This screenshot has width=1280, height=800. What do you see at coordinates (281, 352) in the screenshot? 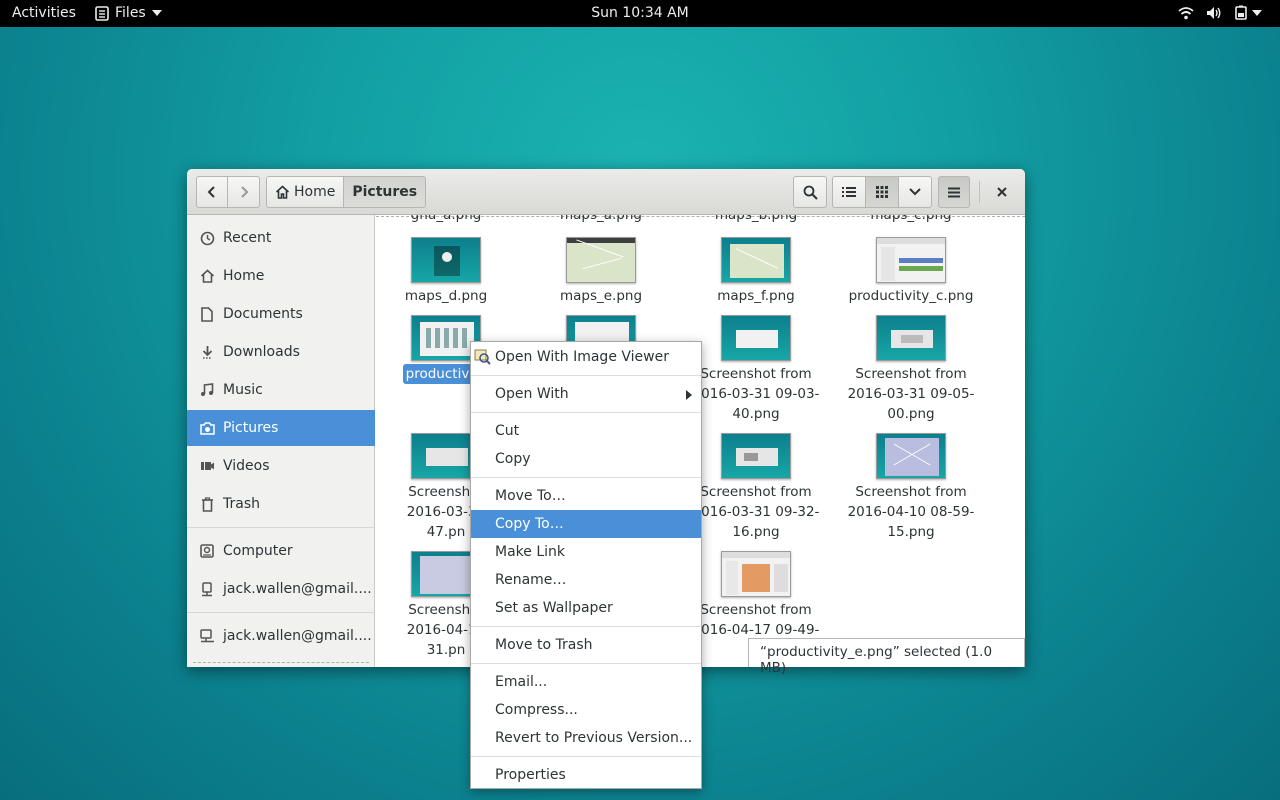
I see `sidebar-item-downloads: Downloads` at bounding box center [281, 352].